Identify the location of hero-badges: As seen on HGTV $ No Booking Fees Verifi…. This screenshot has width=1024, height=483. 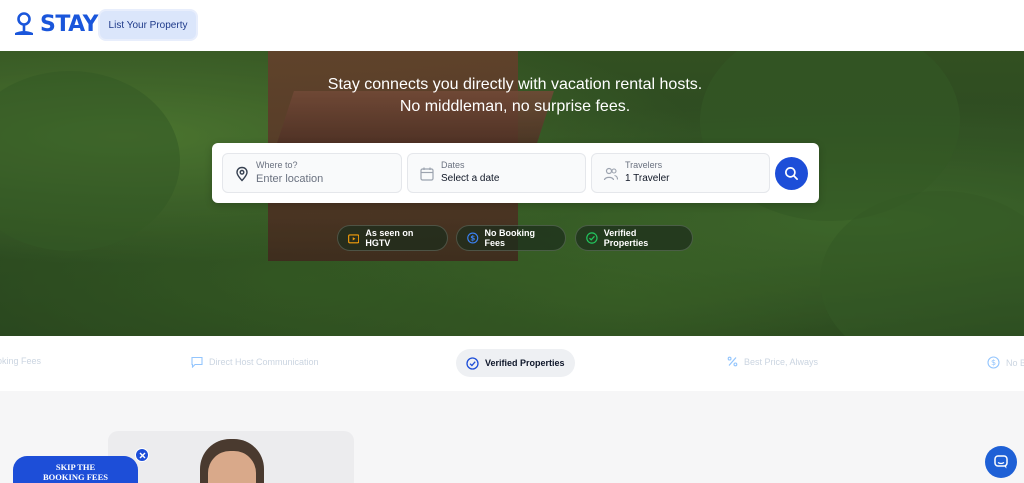
(512, 238).